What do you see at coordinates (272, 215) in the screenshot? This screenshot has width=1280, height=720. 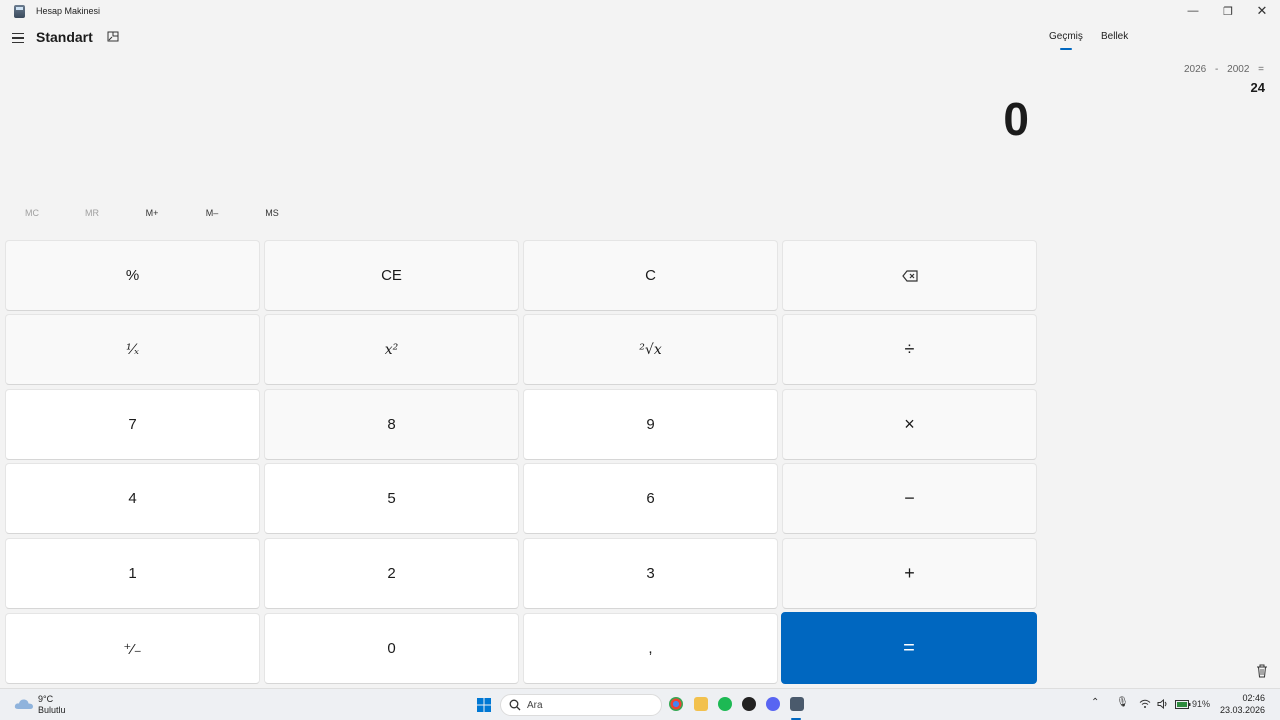 I see `memory-store-button: MS` at bounding box center [272, 215].